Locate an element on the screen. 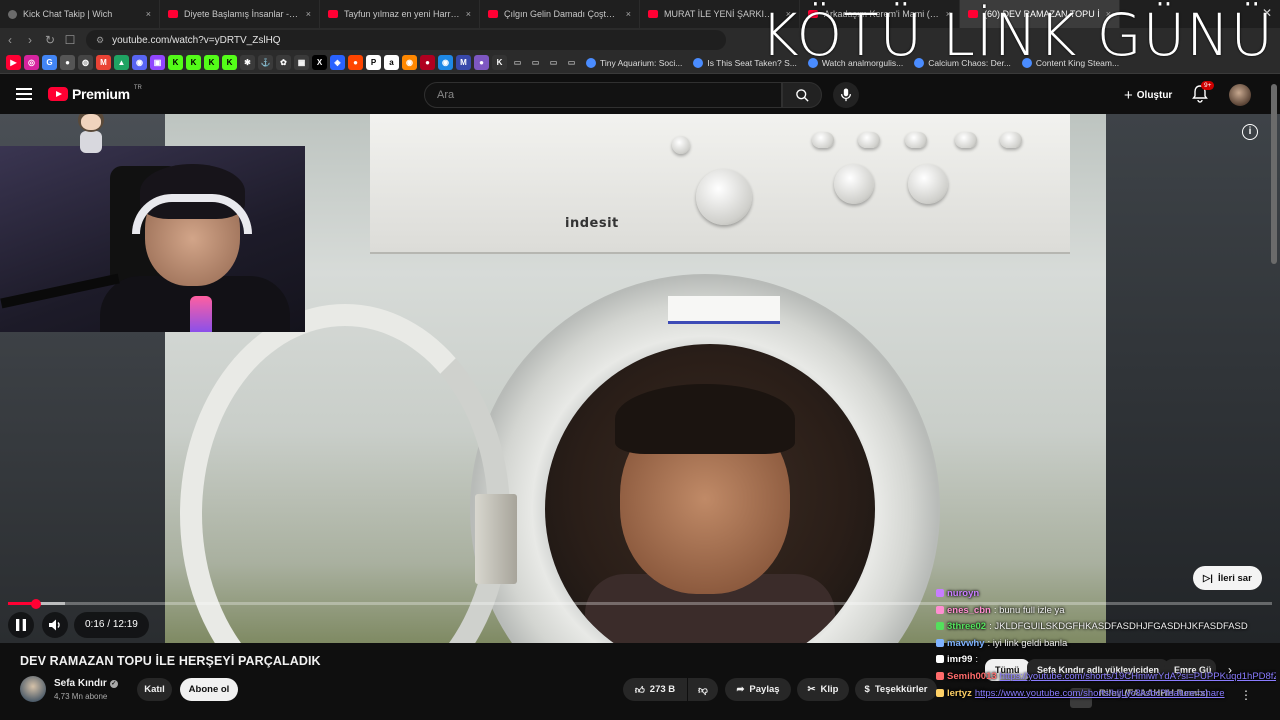 Image resolution: width=1280 pixels, height=720 pixels. trello-bookmark-icon: ▦ is located at coordinates (301, 62).